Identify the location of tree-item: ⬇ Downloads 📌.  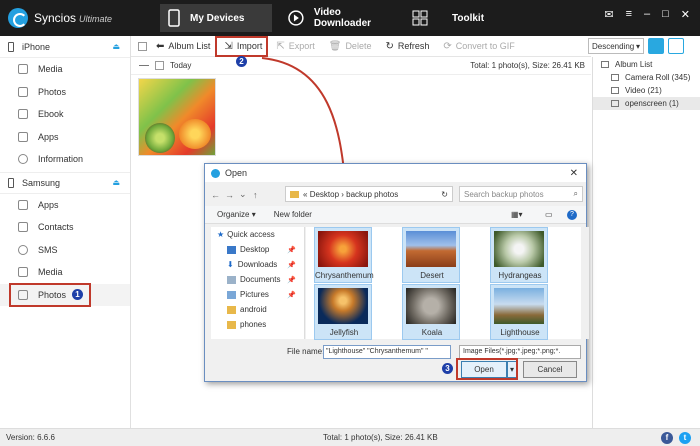
(257, 264).